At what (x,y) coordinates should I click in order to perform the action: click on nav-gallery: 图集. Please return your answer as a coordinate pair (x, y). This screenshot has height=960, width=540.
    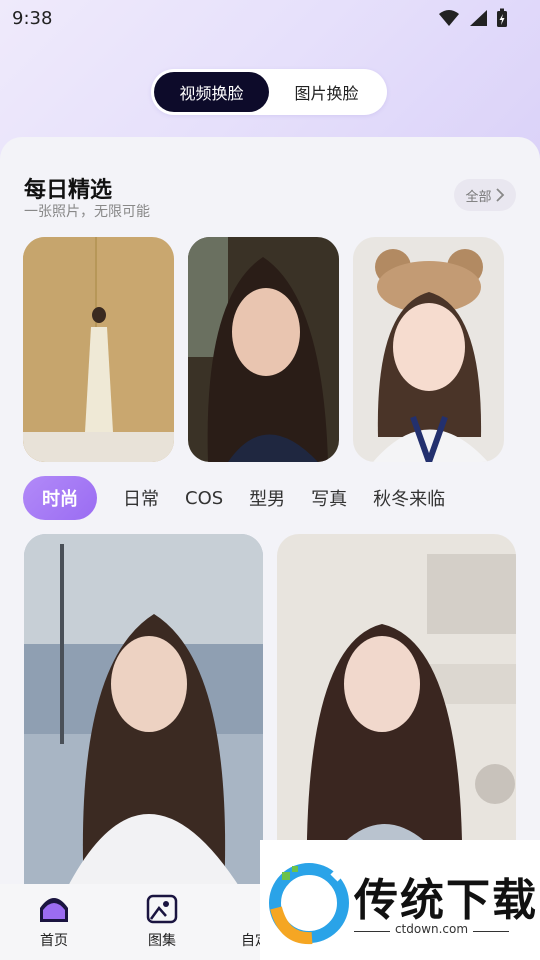
    Looking at the image, I should click on (162, 922).